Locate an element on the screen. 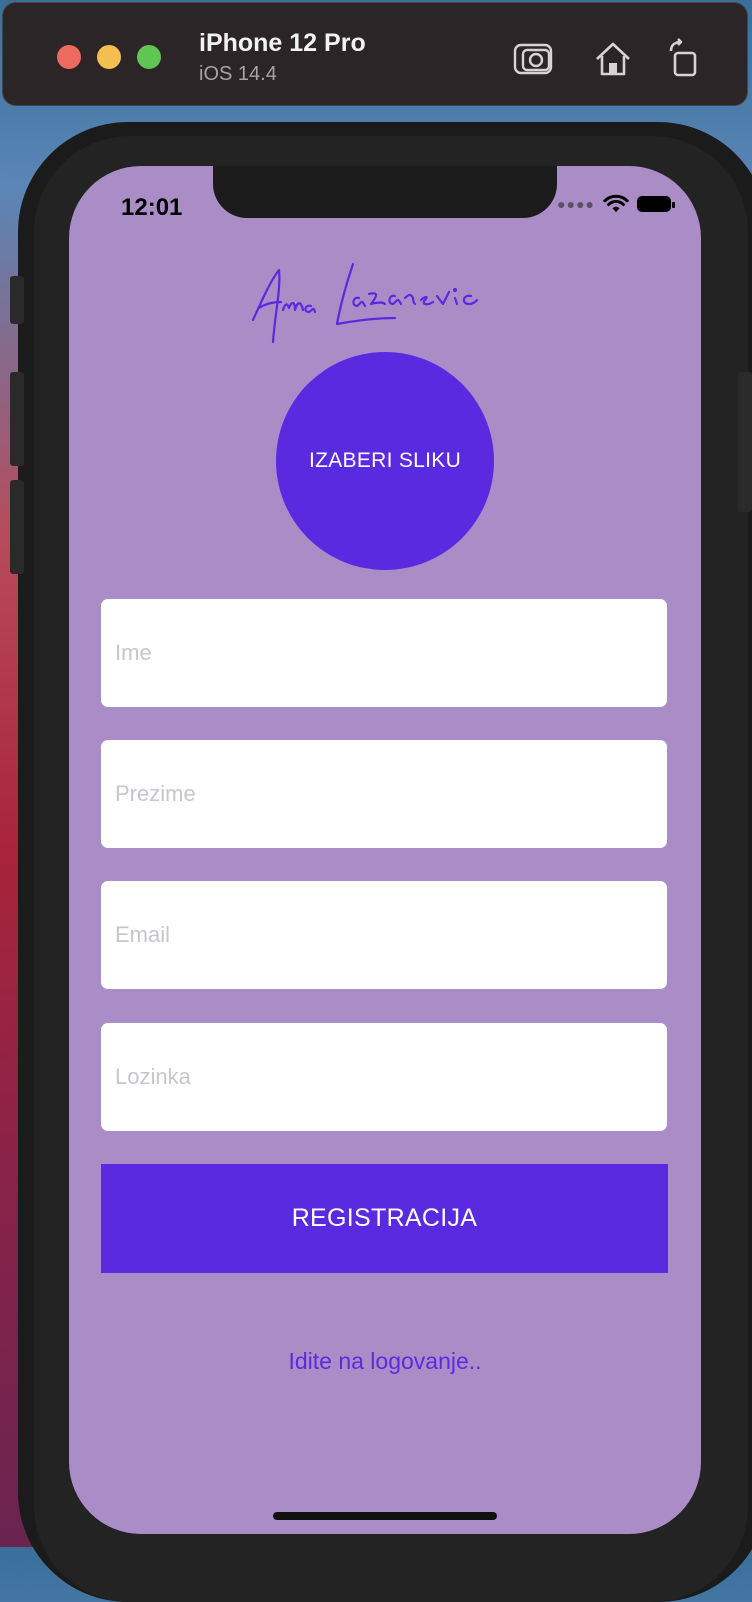 The image size is (752, 1602). mute-switch is located at coordinates (17, 300).